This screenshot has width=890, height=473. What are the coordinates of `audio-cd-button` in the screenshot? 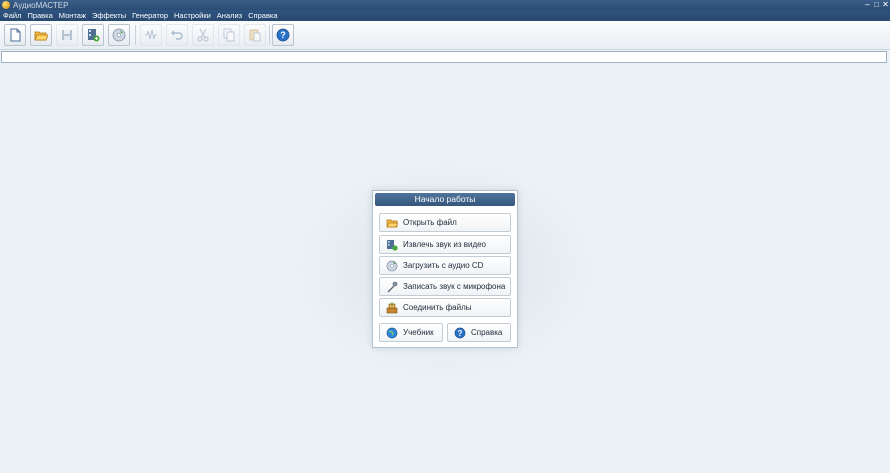 It's located at (119, 35).